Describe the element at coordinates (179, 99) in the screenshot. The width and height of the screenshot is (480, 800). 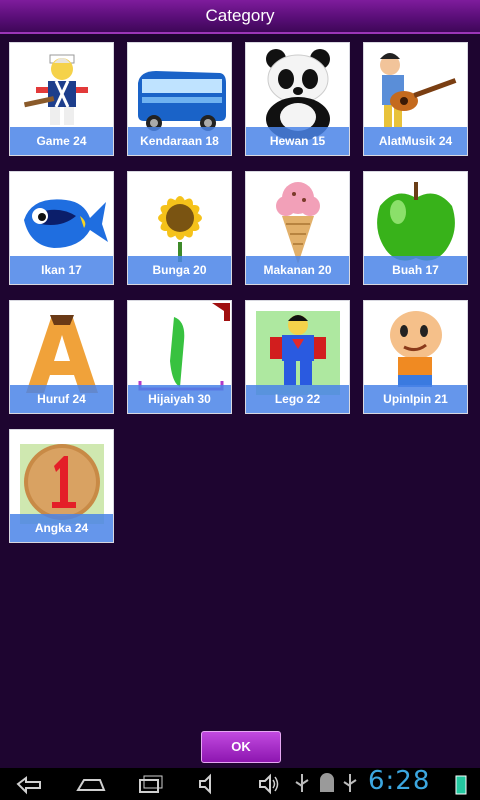
I see `category-tile-kendaraan: Kendaraan 18` at that location.